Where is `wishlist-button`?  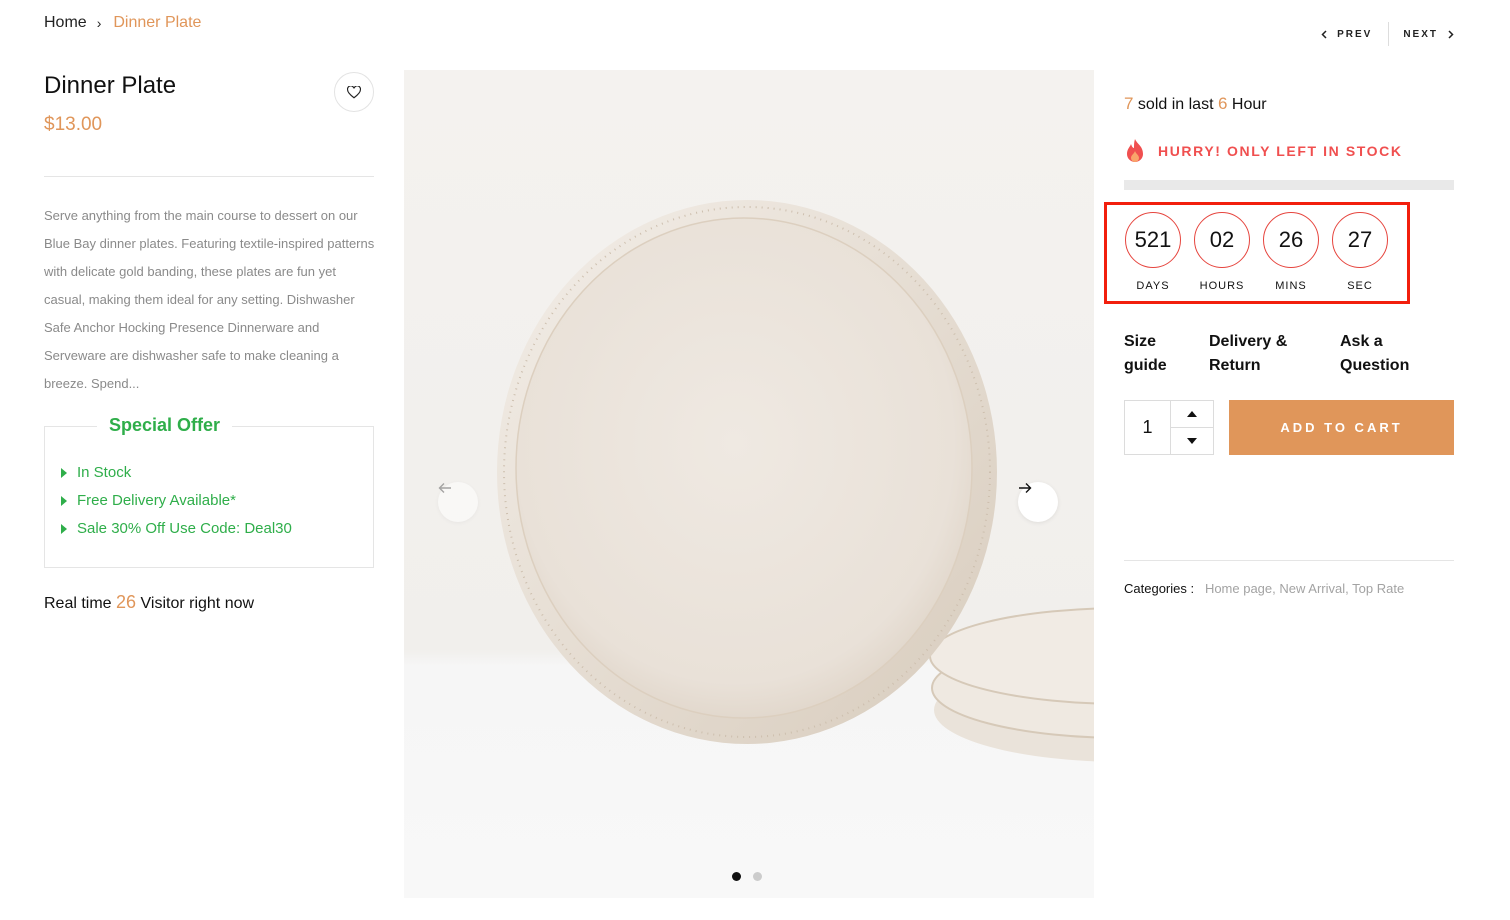 wishlist-button is located at coordinates (354, 92).